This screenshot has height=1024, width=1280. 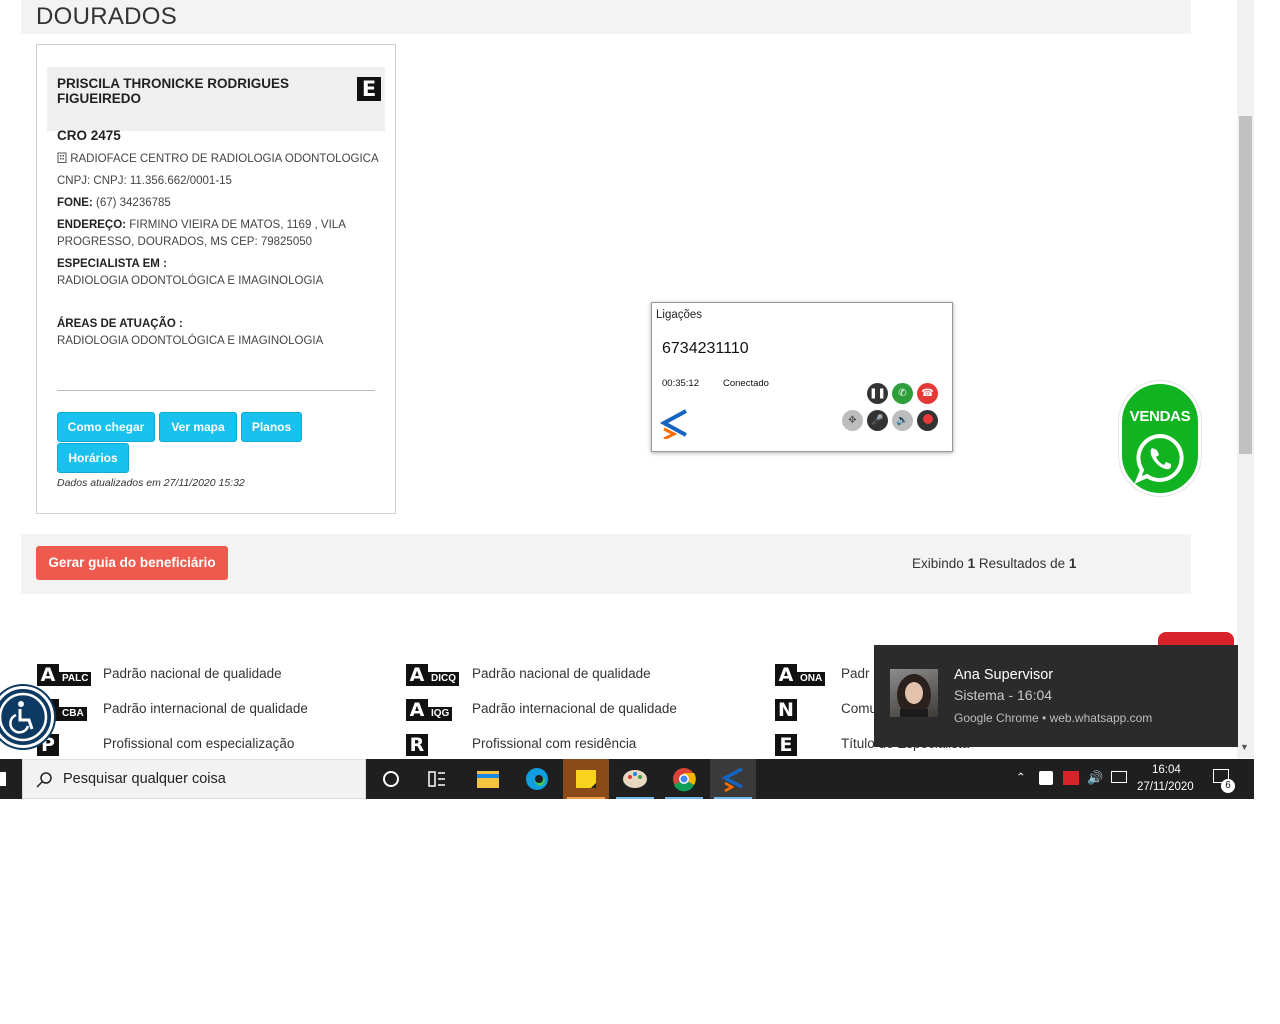 I want to click on softphone-app-icon, so click(x=733, y=779).